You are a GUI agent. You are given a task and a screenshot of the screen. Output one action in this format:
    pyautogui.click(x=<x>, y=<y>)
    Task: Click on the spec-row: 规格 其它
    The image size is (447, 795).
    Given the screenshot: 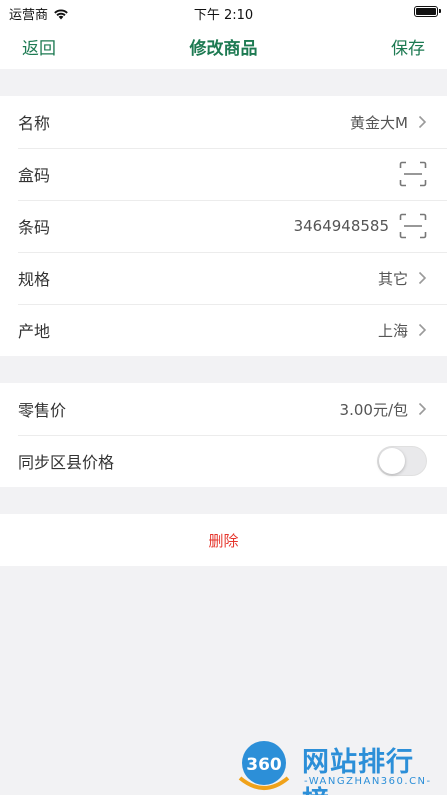 What is the action you would take?
    pyautogui.click(x=223, y=278)
    